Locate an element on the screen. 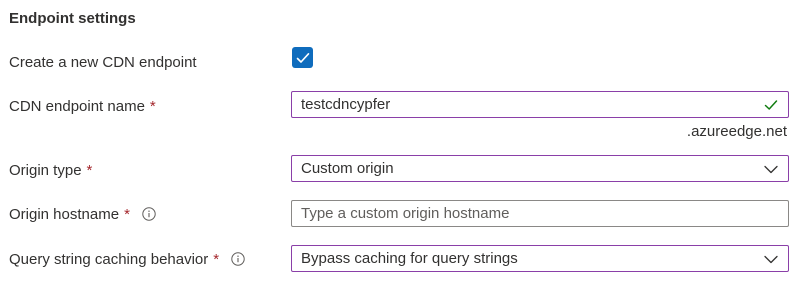 Image resolution: width=800 pixels, height=294 pixels. endpoint-name-input: testcdncypfer is located at coordinates (540, 104).